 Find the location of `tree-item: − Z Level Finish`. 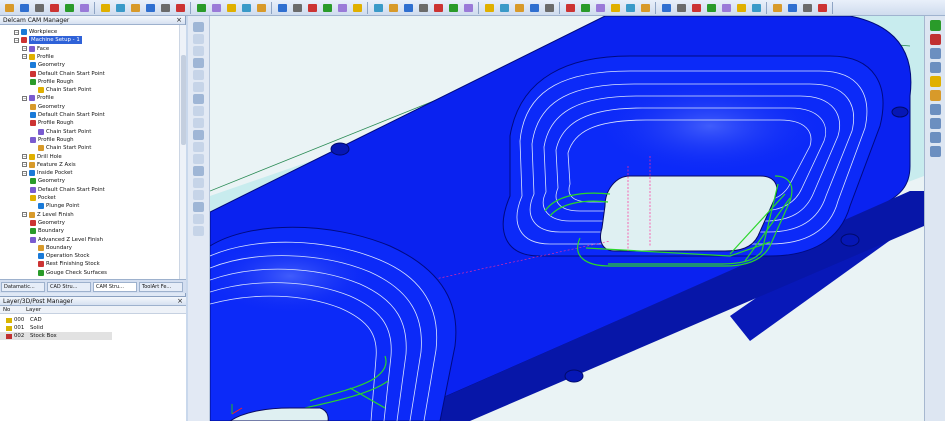

tree-item: − Z Level Finish is located at coordinates (48, 215).